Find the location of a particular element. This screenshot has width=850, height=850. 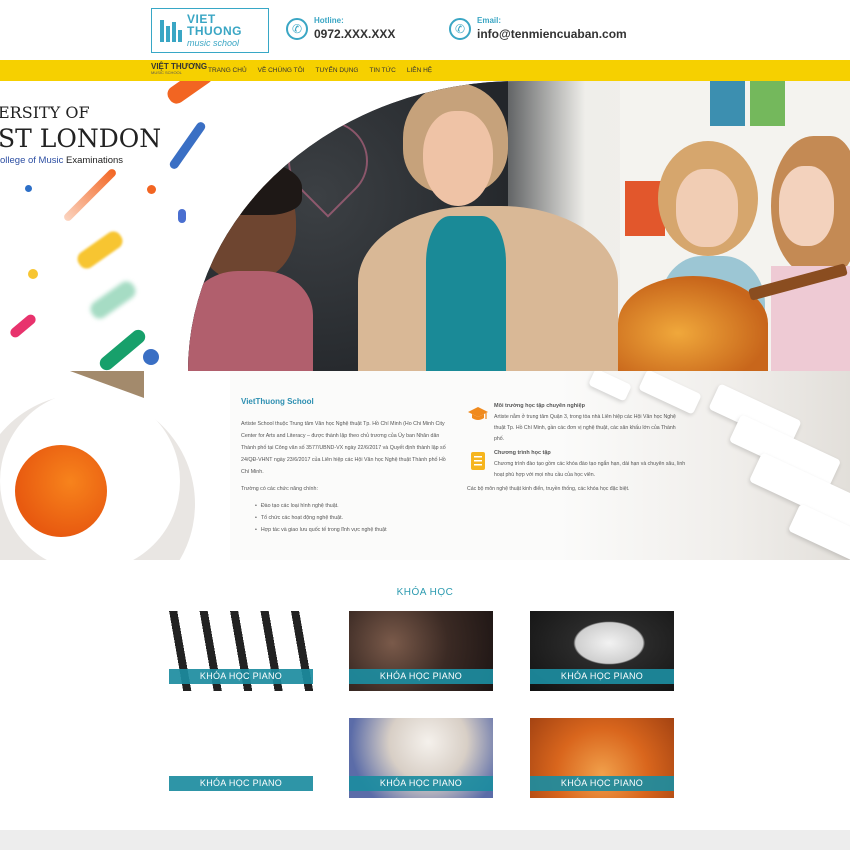

nav-item-news: TIN TỨC is located at coordinates (382, 70).